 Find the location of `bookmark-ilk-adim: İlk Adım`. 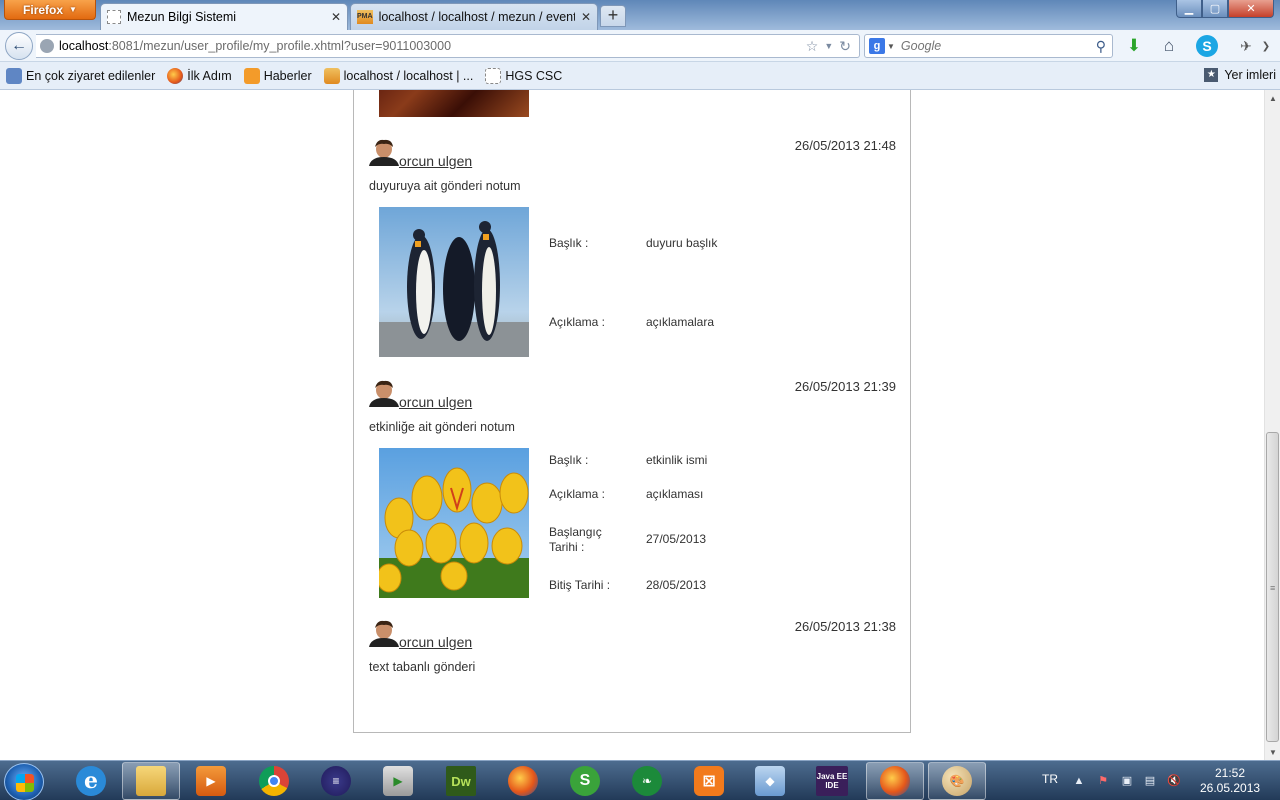

bookmark-ilk-adim: İlk Adım is located at coordinates (199, 75).